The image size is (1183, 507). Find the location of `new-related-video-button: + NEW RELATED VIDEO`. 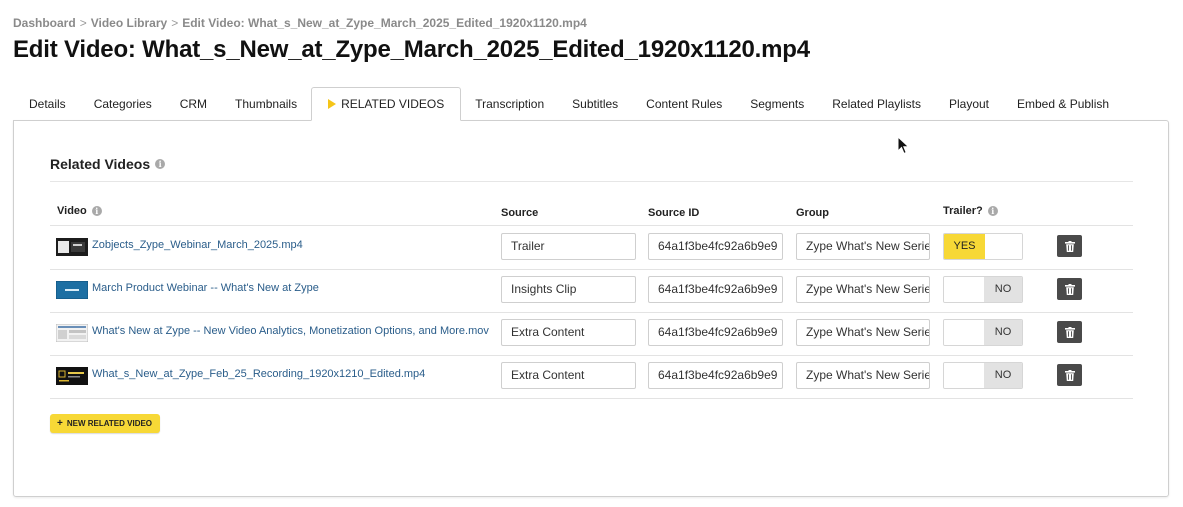

new-related-video-button: + NEW RELATED VIDEO is located at coordinates (105, 423).